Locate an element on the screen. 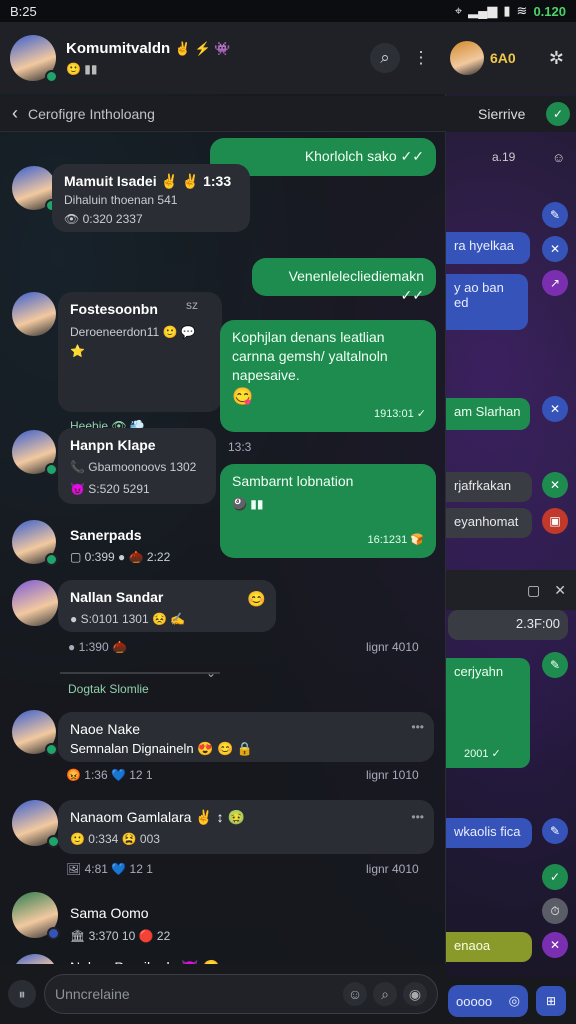  secondary-subbar: Sierrive ✓ is located at coordinates (511, 114).